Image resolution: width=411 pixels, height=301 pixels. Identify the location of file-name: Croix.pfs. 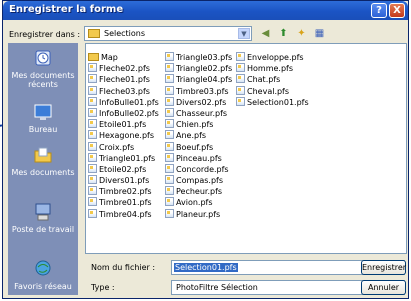
(117, 147).